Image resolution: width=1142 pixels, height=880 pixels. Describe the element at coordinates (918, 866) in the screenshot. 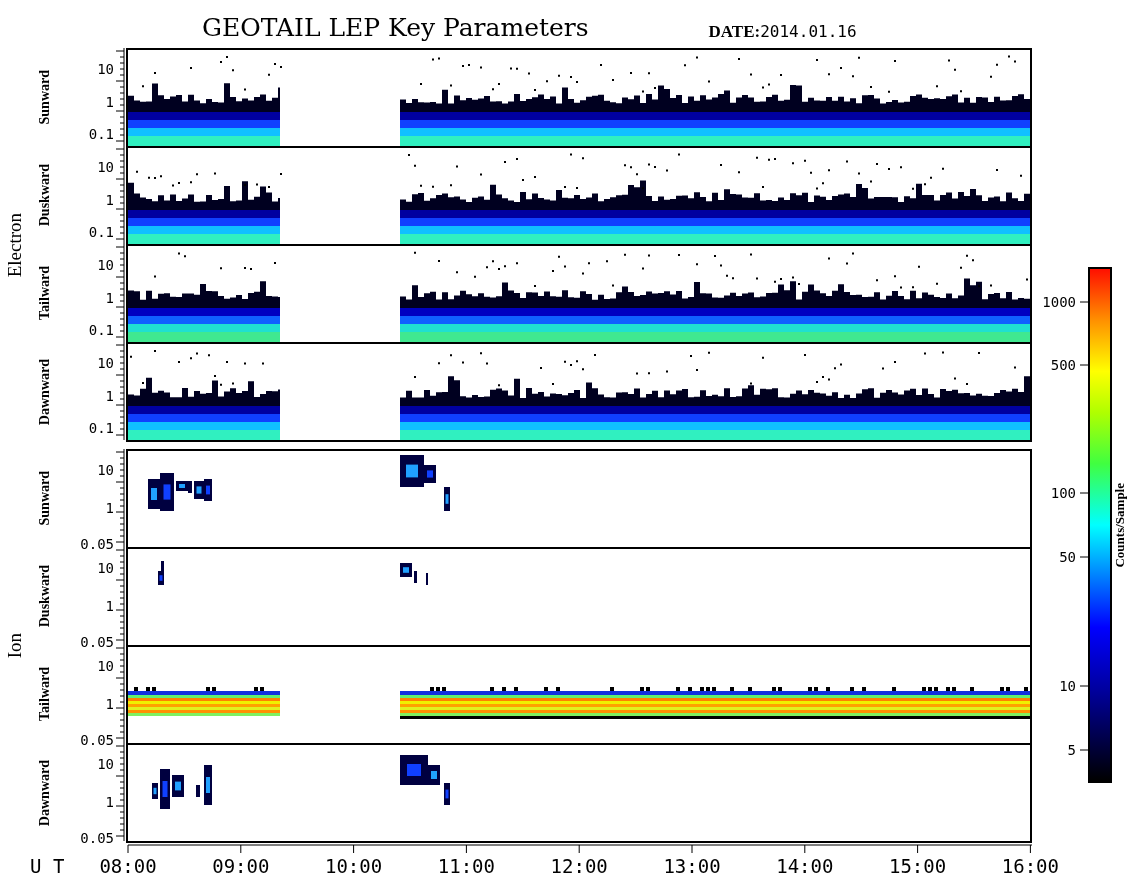

I see `axis-tick-label: 15:00` at that location.